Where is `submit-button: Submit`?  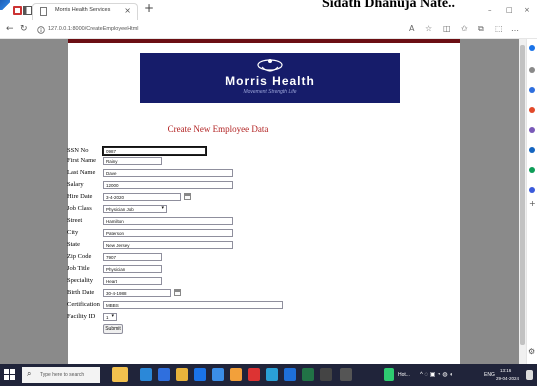
submit-button: Submit is located at coordinates (113, 329).